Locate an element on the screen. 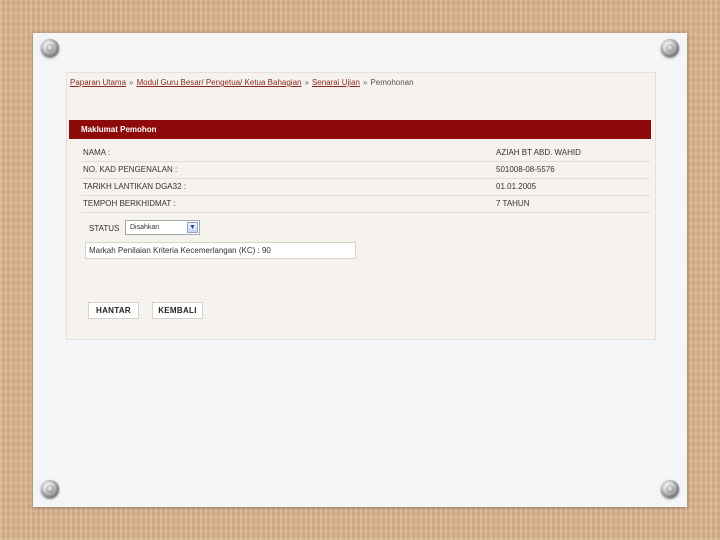 The height and width of the screenshot is (540, 720). info-value: AZIAH BT ABD. WAHID is located at coordinates (538, 152).